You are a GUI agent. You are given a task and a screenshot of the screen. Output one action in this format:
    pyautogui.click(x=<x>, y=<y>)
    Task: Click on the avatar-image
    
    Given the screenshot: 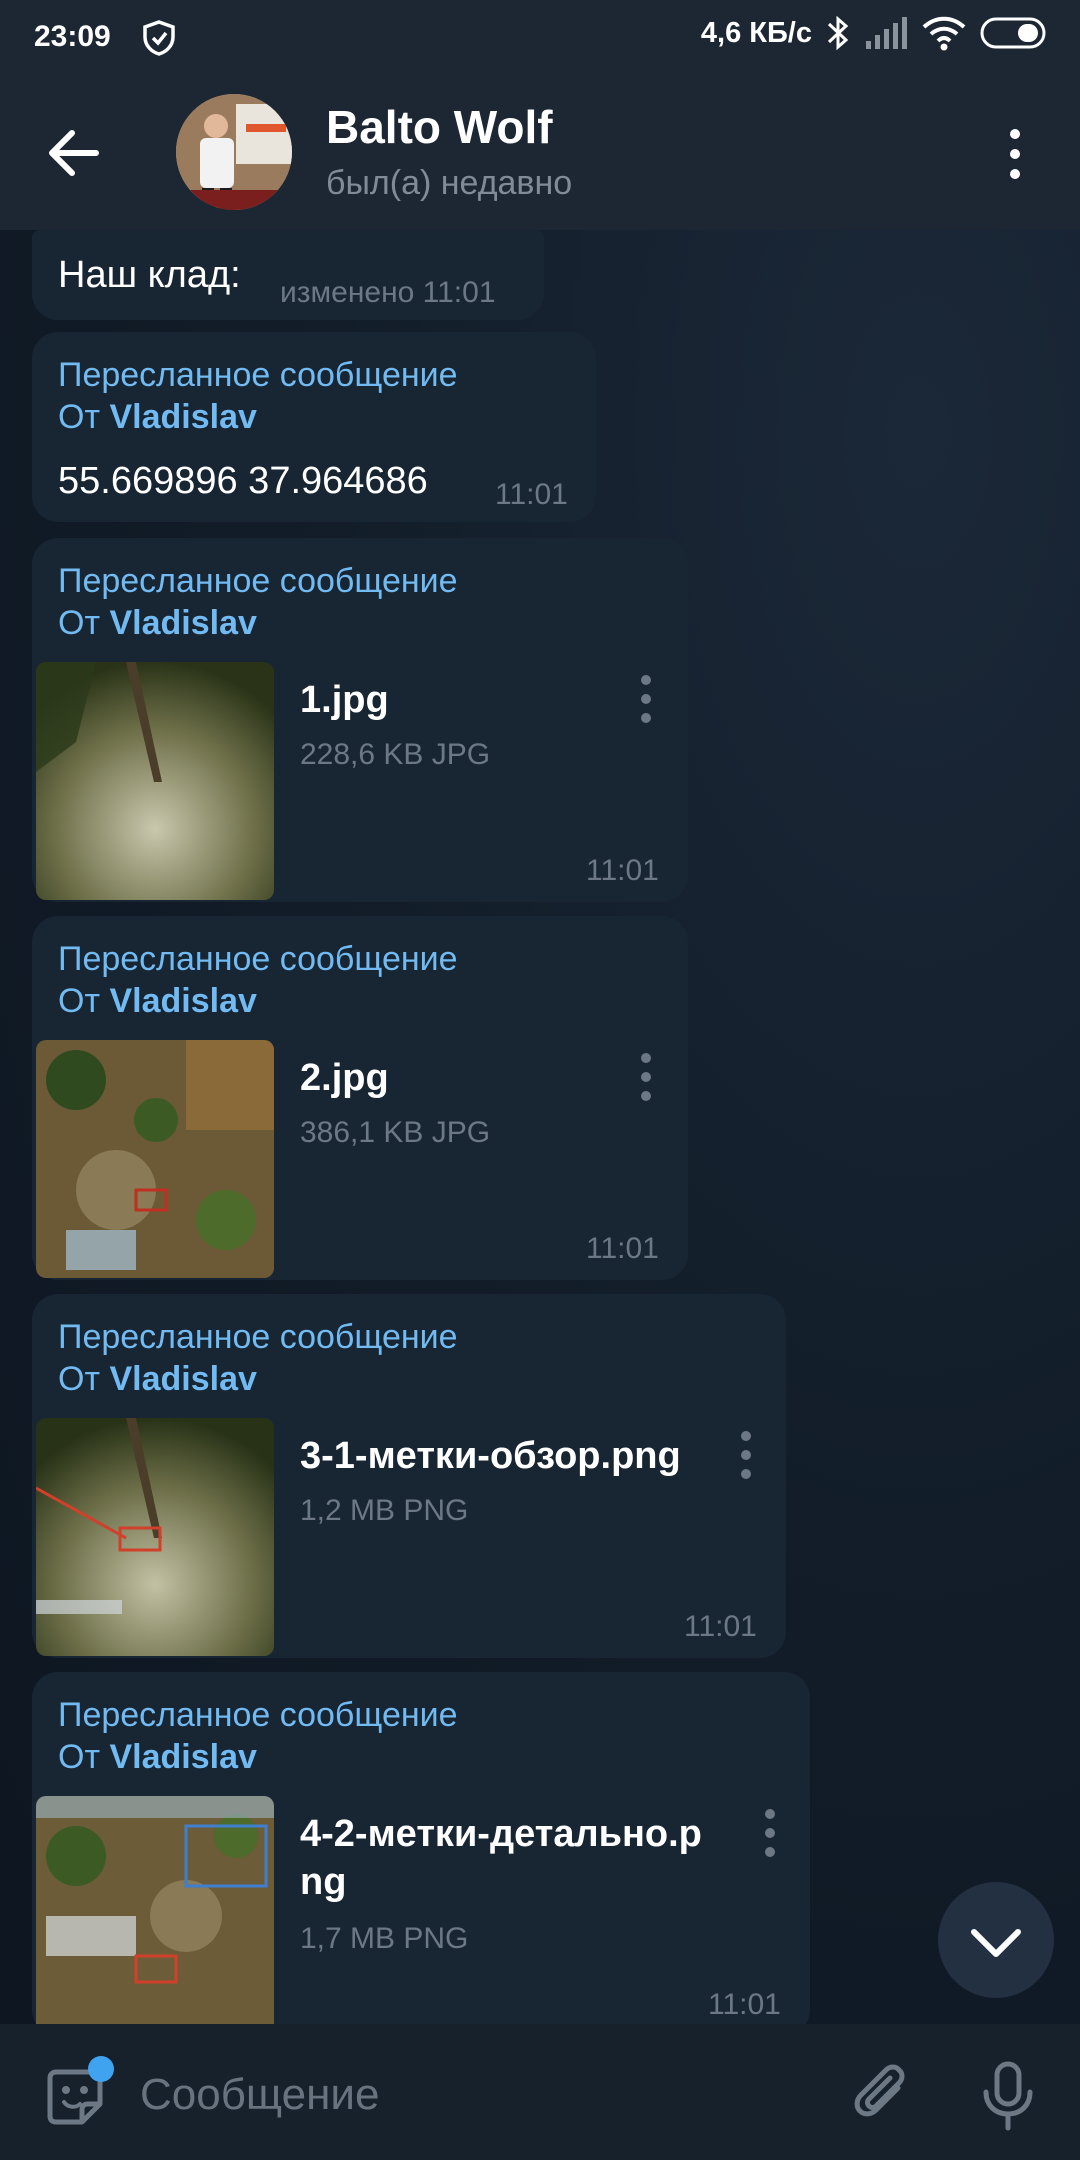 What is the action you would take?
    pyautogui.click(x=234, y=152)
    